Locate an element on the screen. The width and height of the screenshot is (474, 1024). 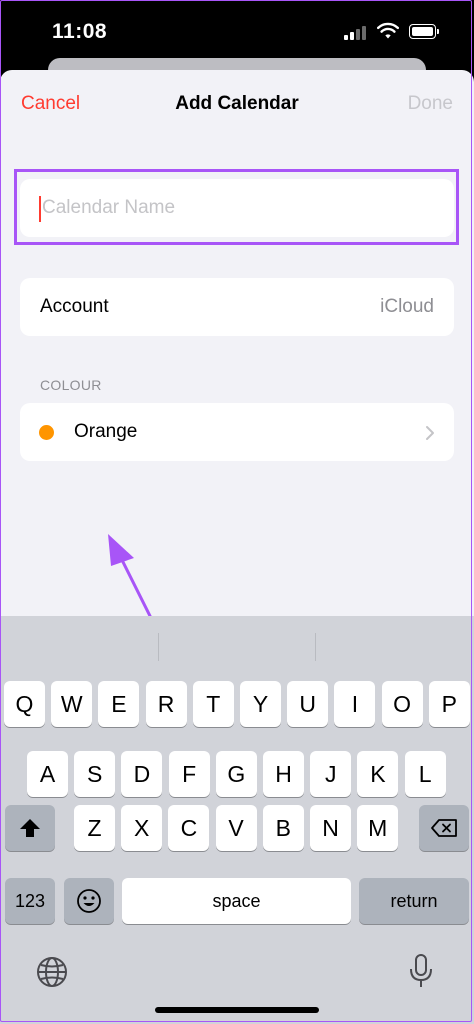
key-i: I is located at coordinates (355, 704).